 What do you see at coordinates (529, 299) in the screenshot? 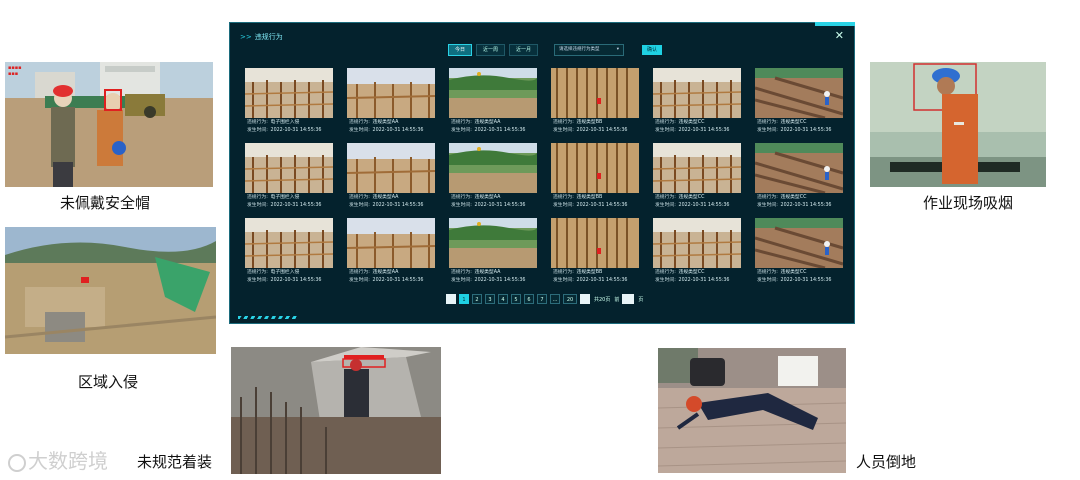
I see `page-6: 6` at bounding box center [529, 299].